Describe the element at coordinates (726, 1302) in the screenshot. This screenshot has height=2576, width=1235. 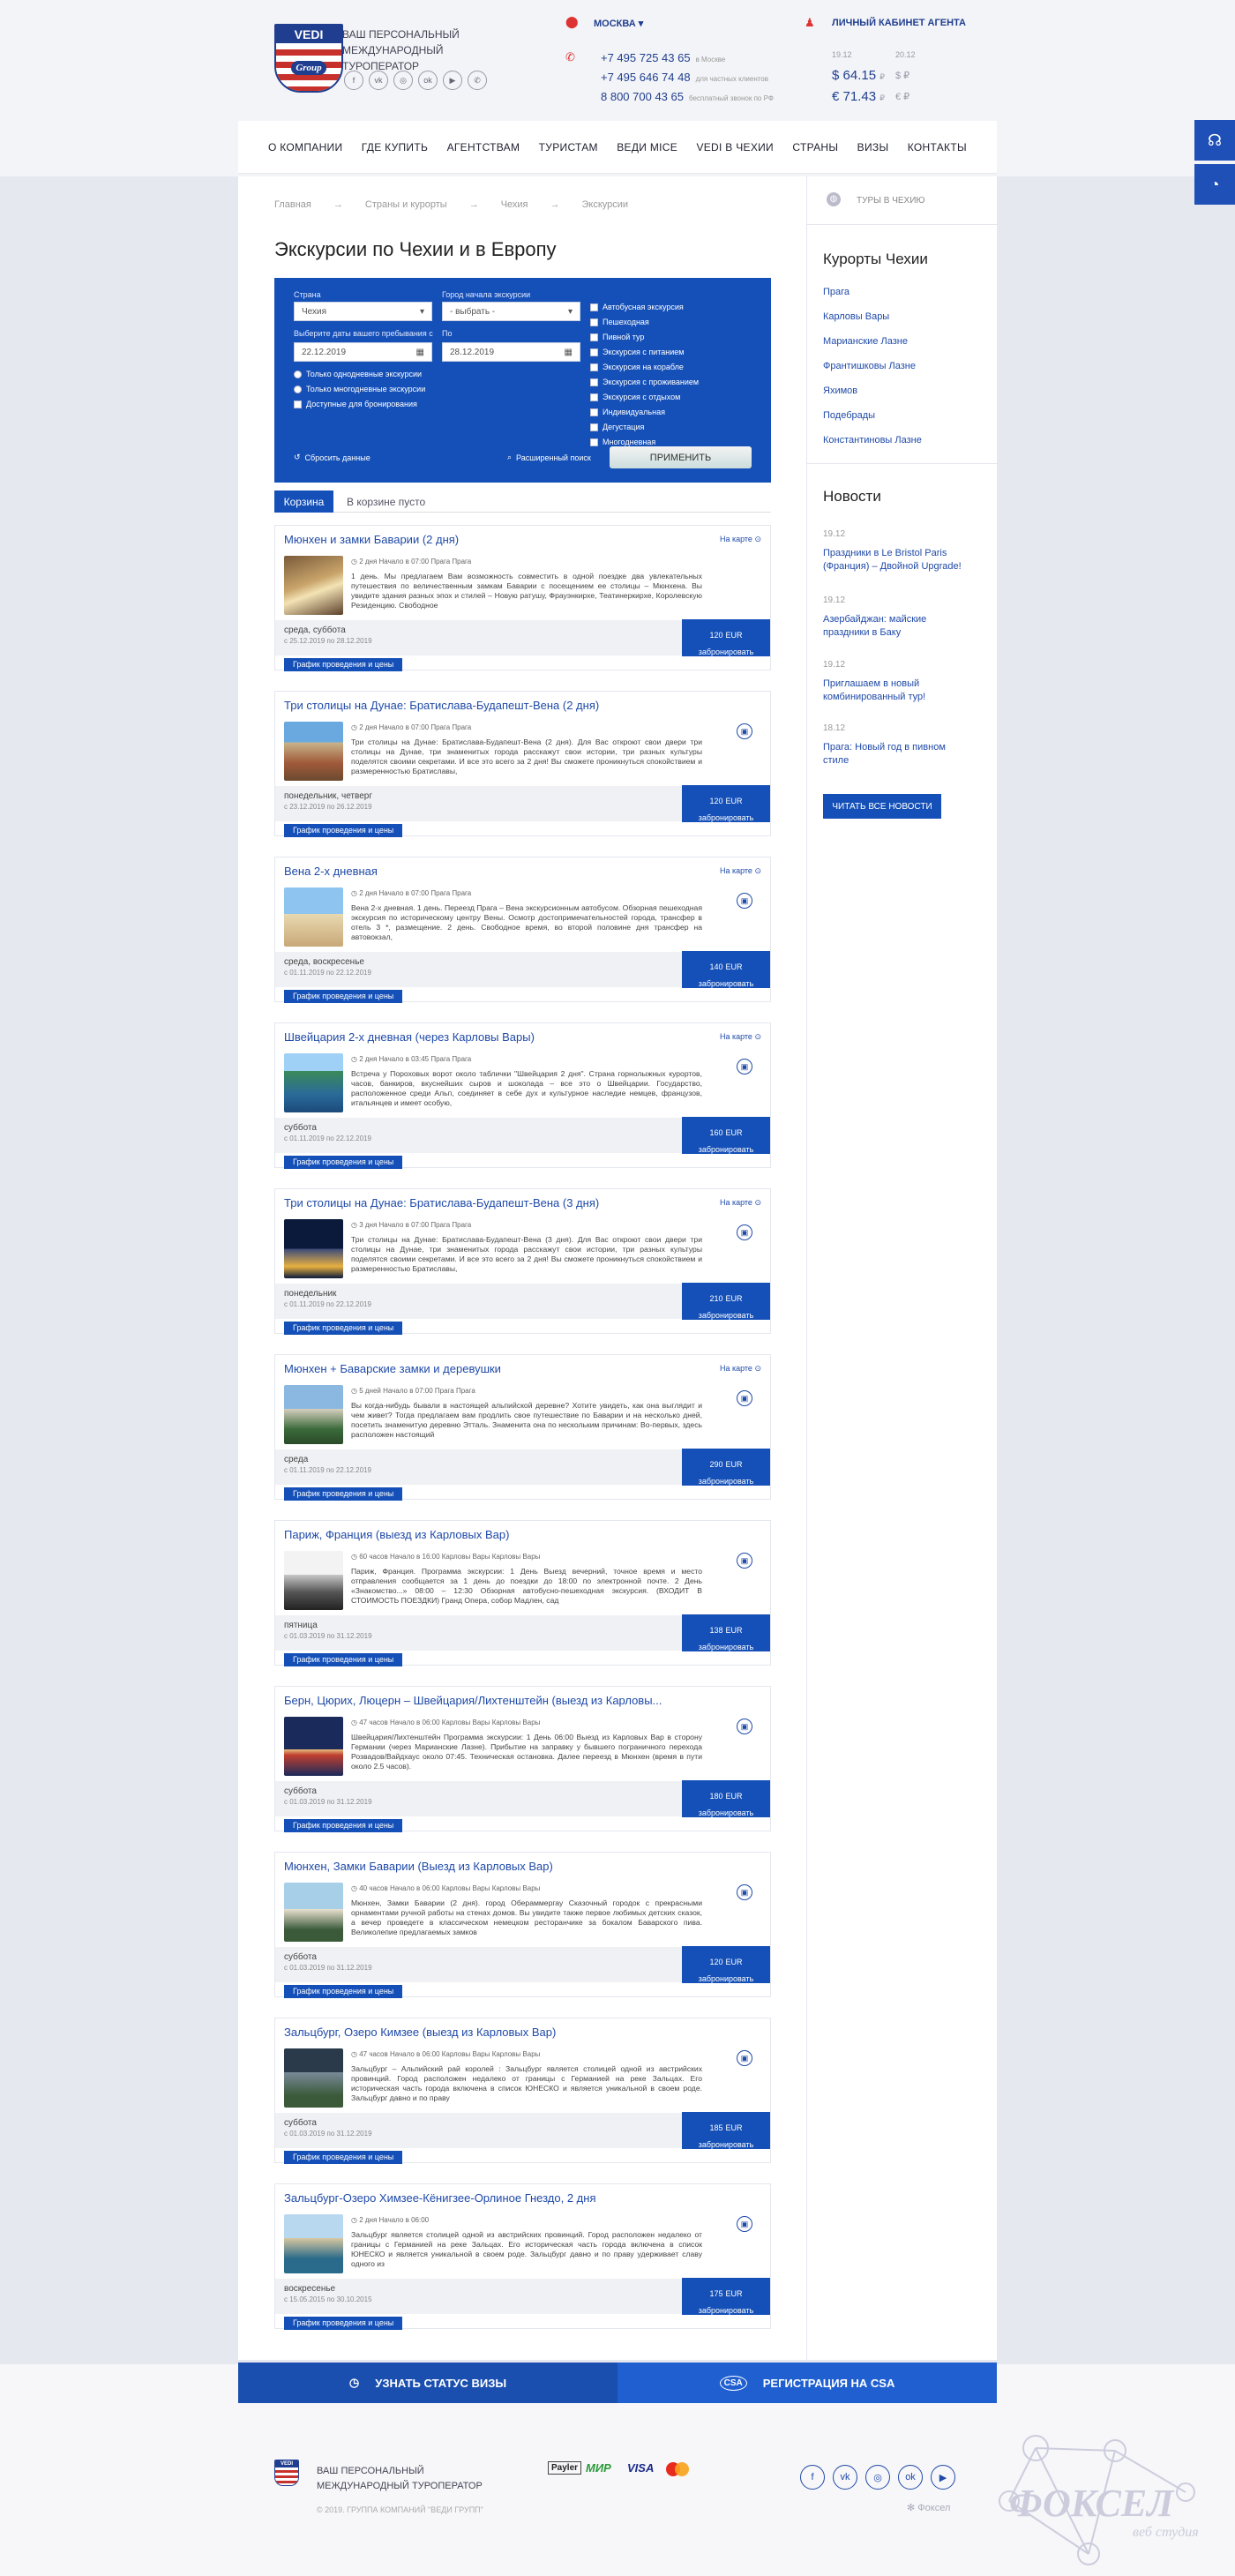
I see `book-button: 210 EUR забронировать` at that location.